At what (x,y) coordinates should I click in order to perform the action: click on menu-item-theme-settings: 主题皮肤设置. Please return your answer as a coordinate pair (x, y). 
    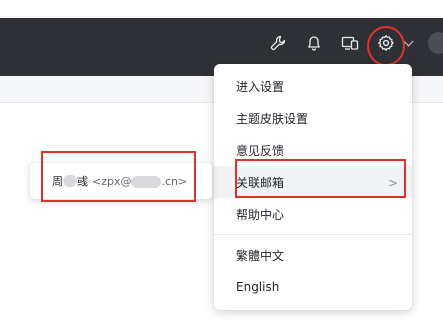
    Looking at the image, I should click on (313, 118).